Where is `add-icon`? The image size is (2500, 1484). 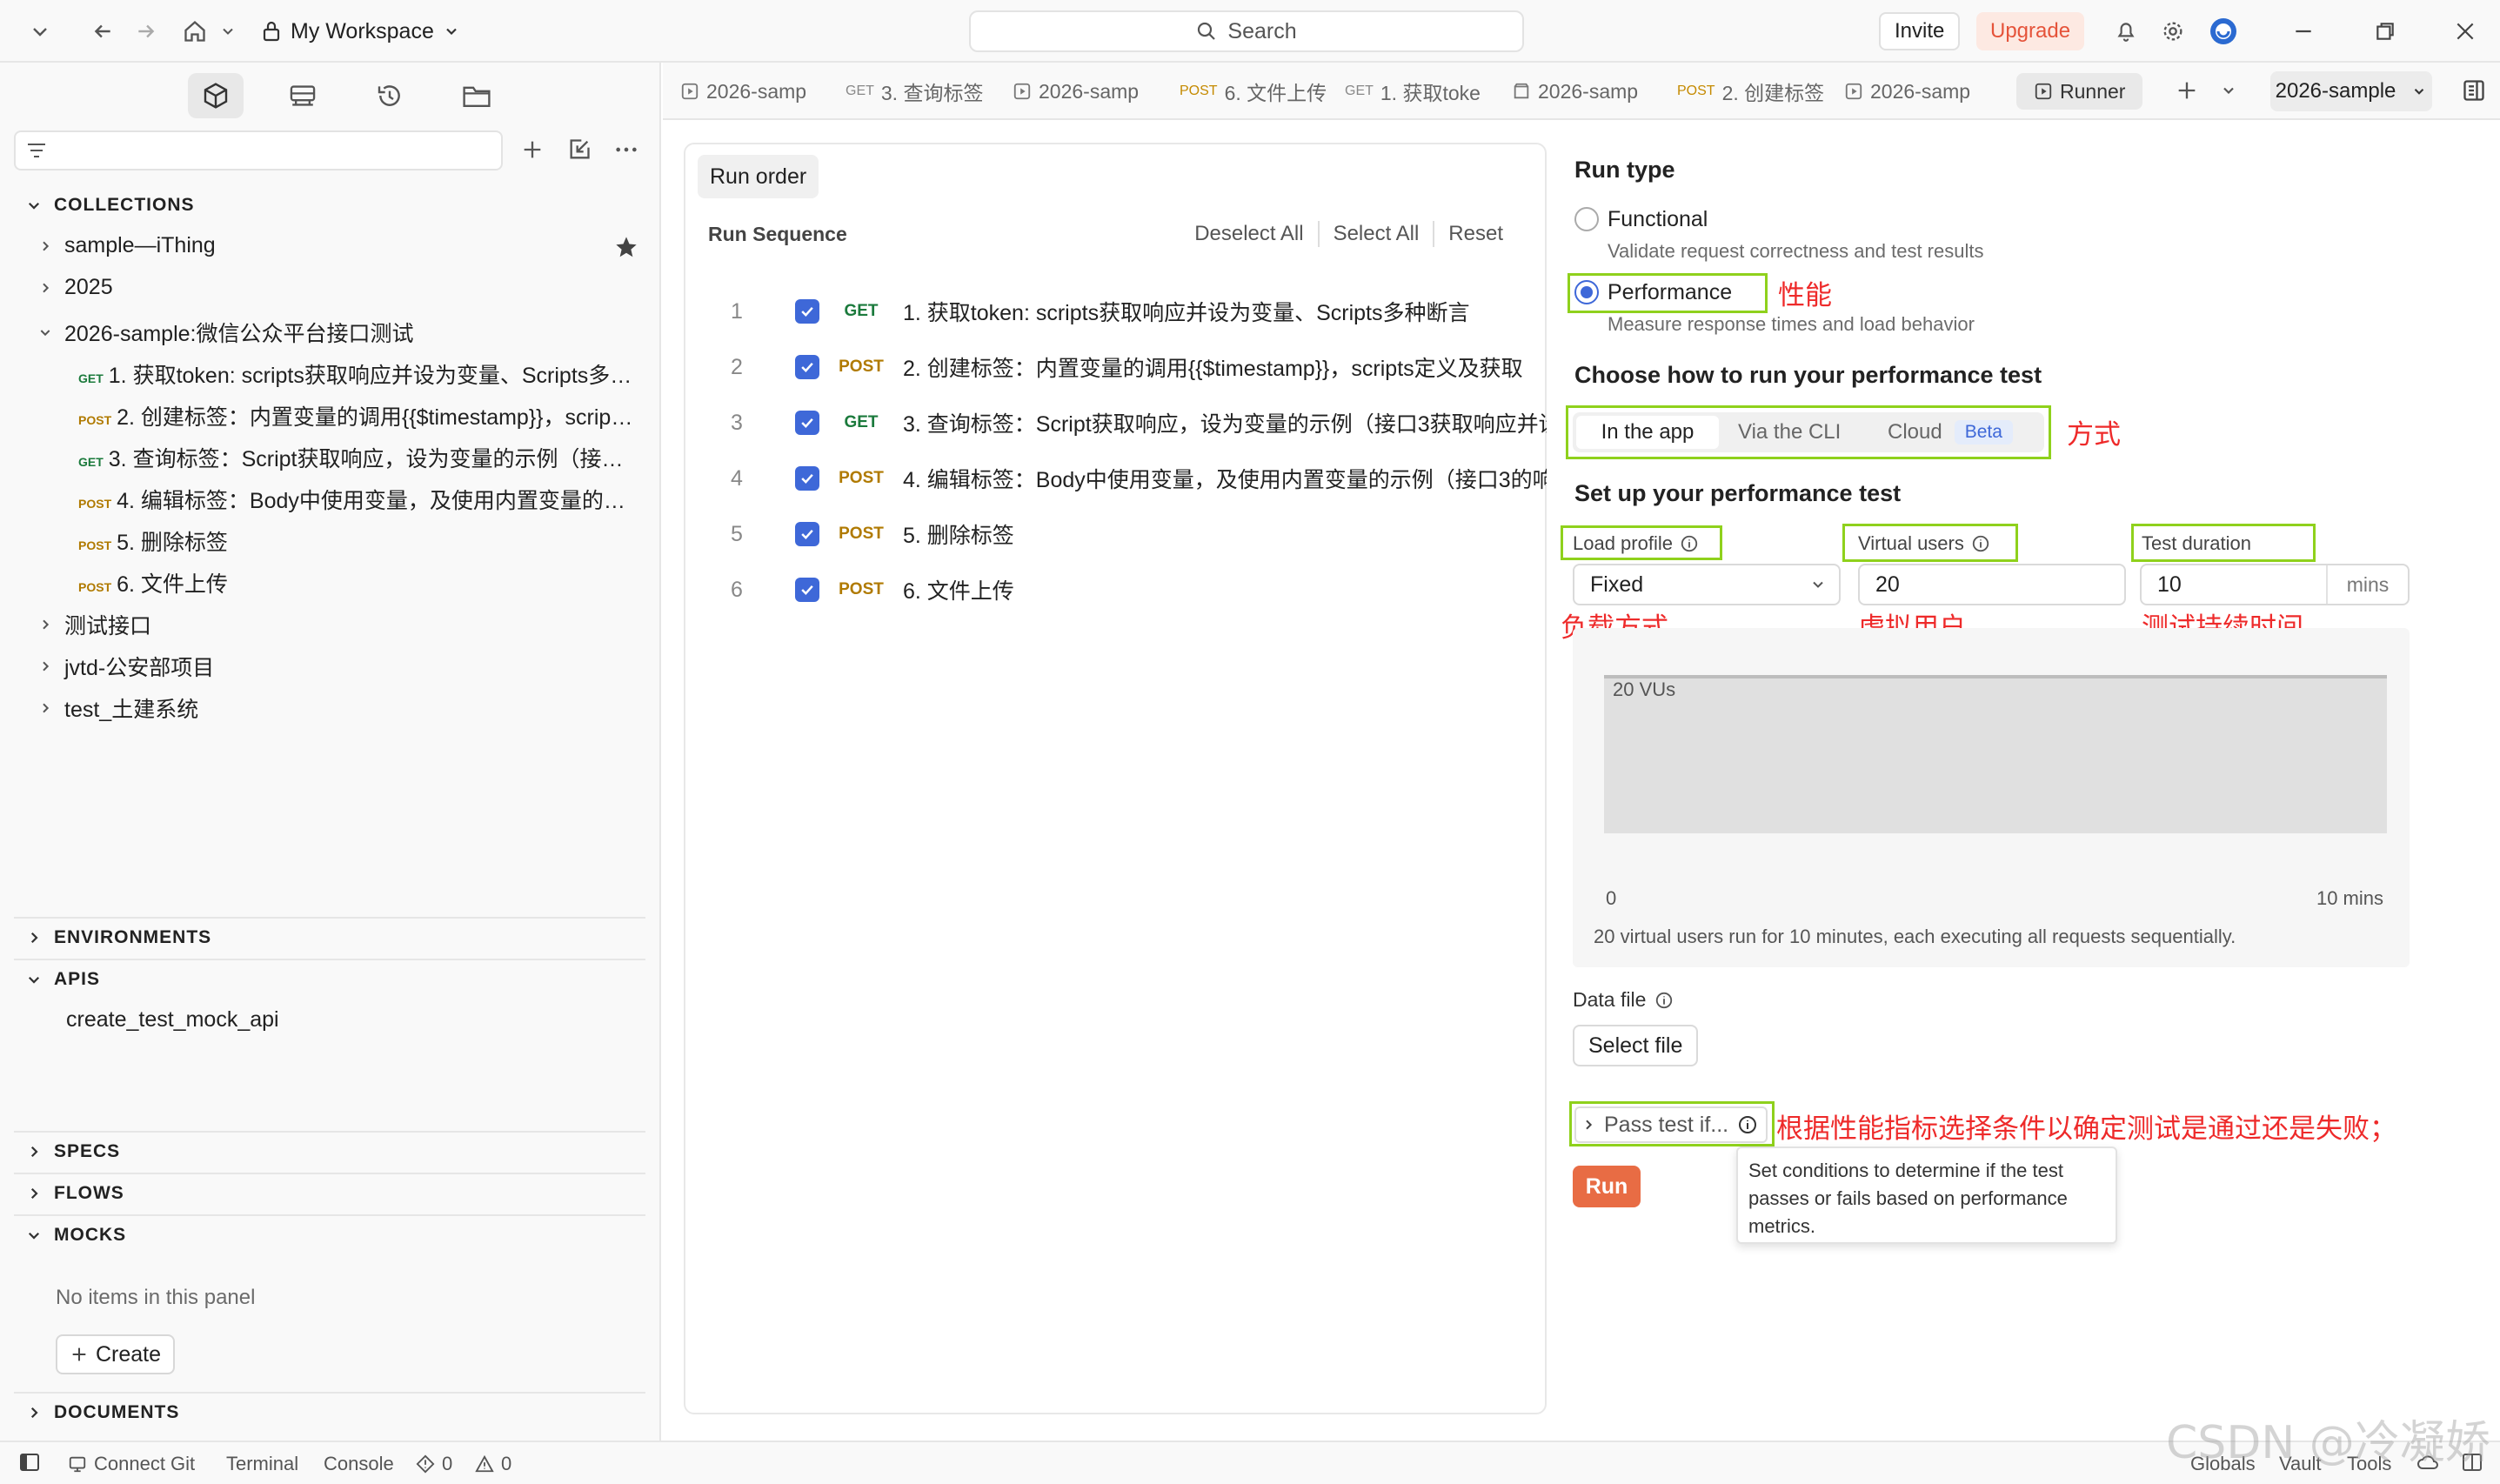 add-icon is located at coordinates (532, 149).